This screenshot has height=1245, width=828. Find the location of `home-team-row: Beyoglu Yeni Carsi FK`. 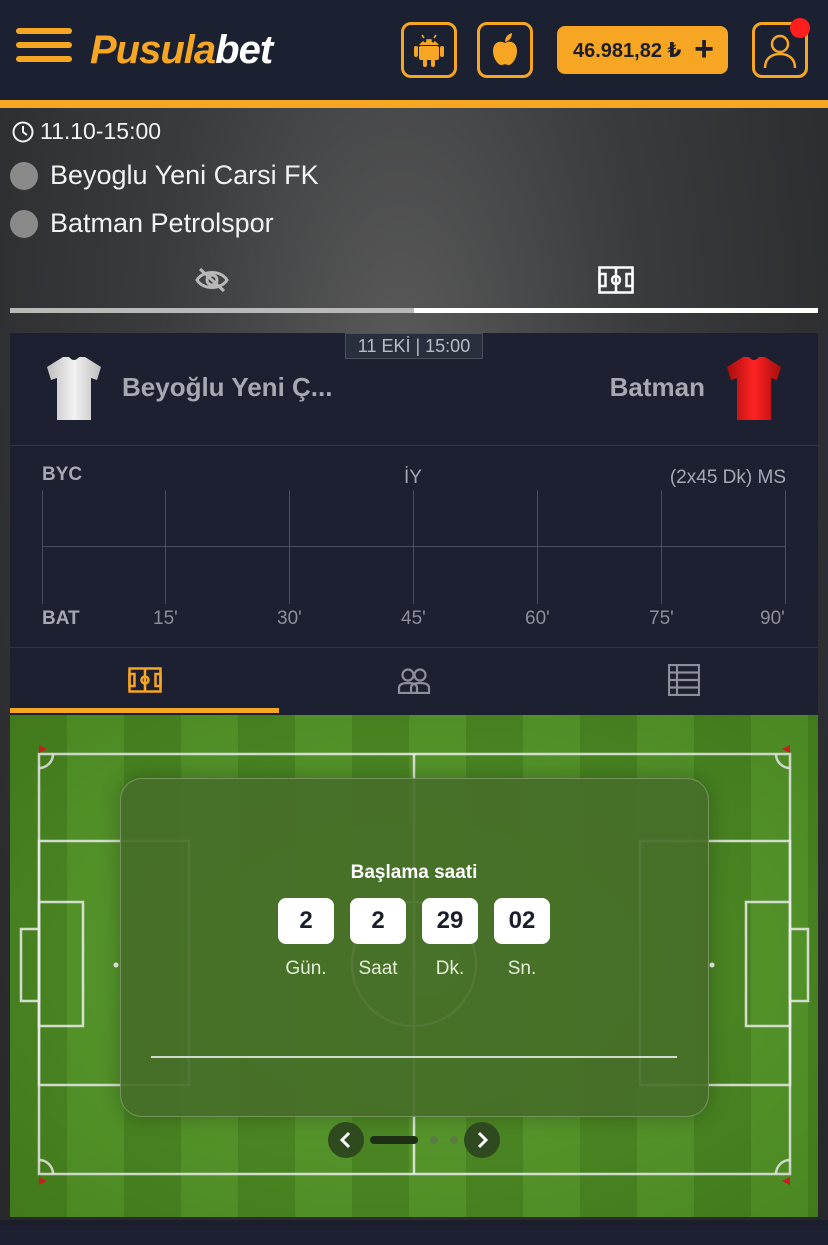

home-team-row: Beyoglu Yeni Carsi FK is located at coordinates (164, 175).